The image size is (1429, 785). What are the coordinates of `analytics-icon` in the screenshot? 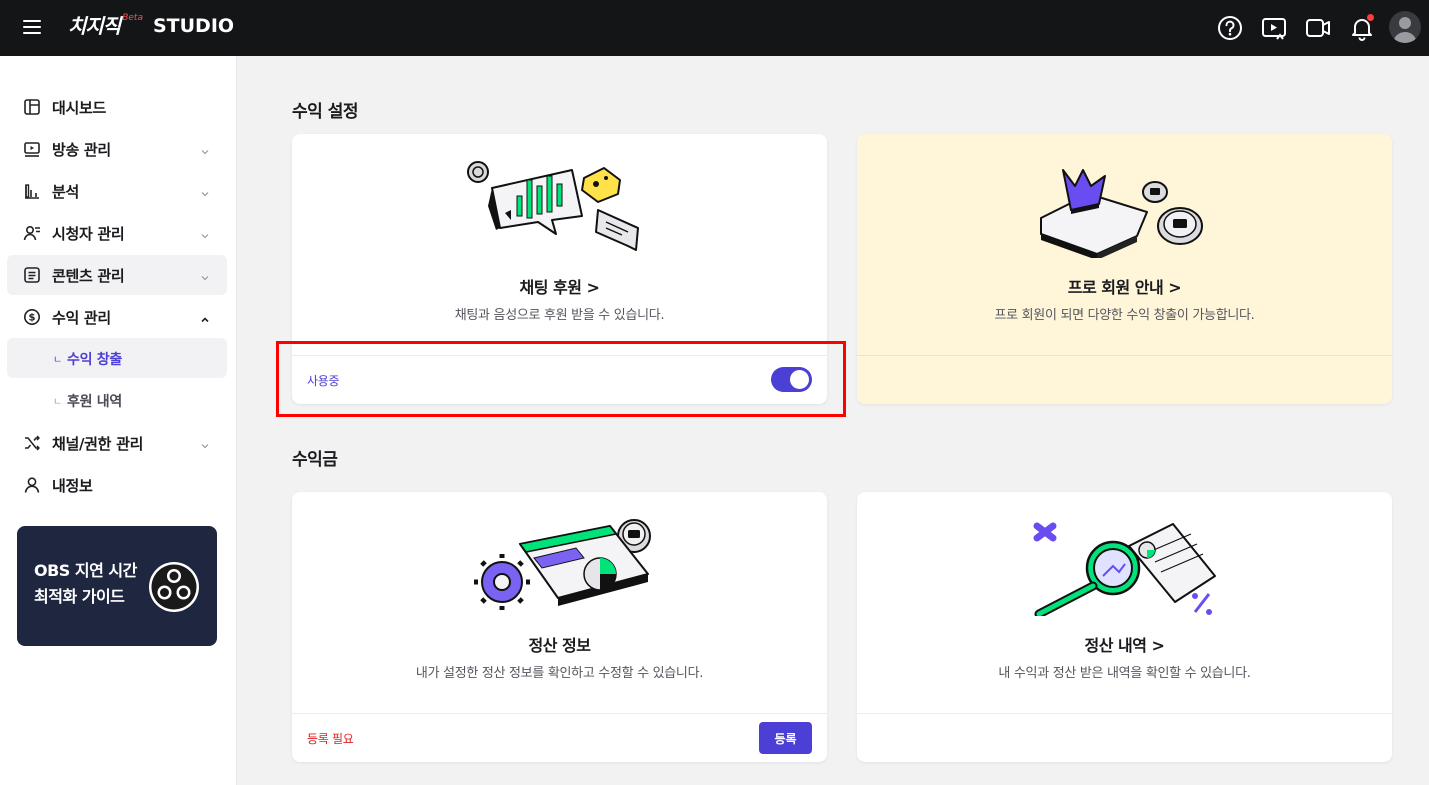 It's located at (32, 191).